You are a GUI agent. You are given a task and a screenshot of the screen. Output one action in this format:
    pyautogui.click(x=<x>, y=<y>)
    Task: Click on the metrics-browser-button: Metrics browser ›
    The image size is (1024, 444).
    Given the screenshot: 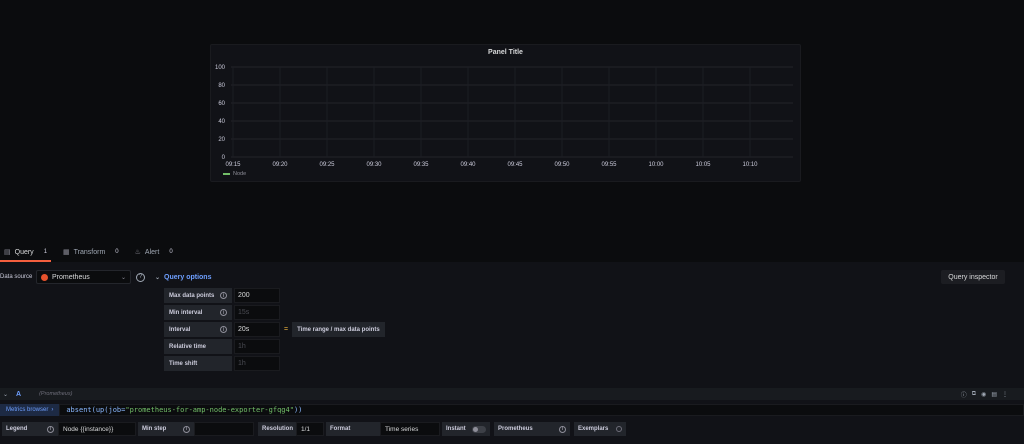 What is the action you would take?
    pyautogui.click(x=30, y=410)
    